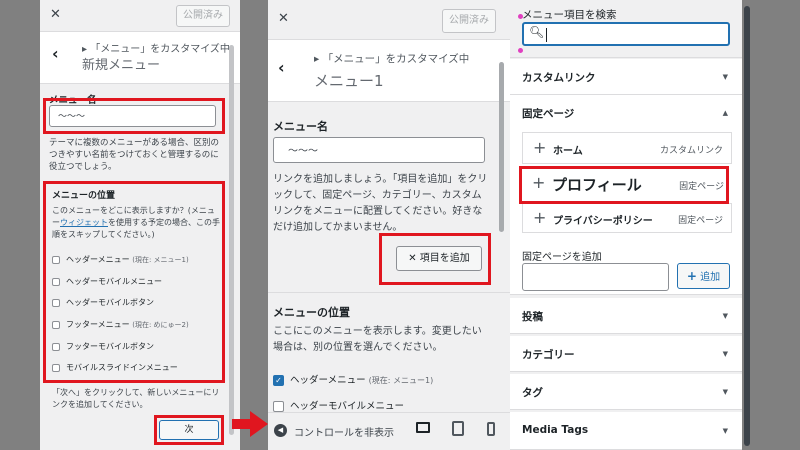 Image resolution: width=800 pixels, height=450 pixels. Describe the element at coordinates (627, 148) in the screenshot. I see `page-item: + ホーム カスタムリンク` at that location.